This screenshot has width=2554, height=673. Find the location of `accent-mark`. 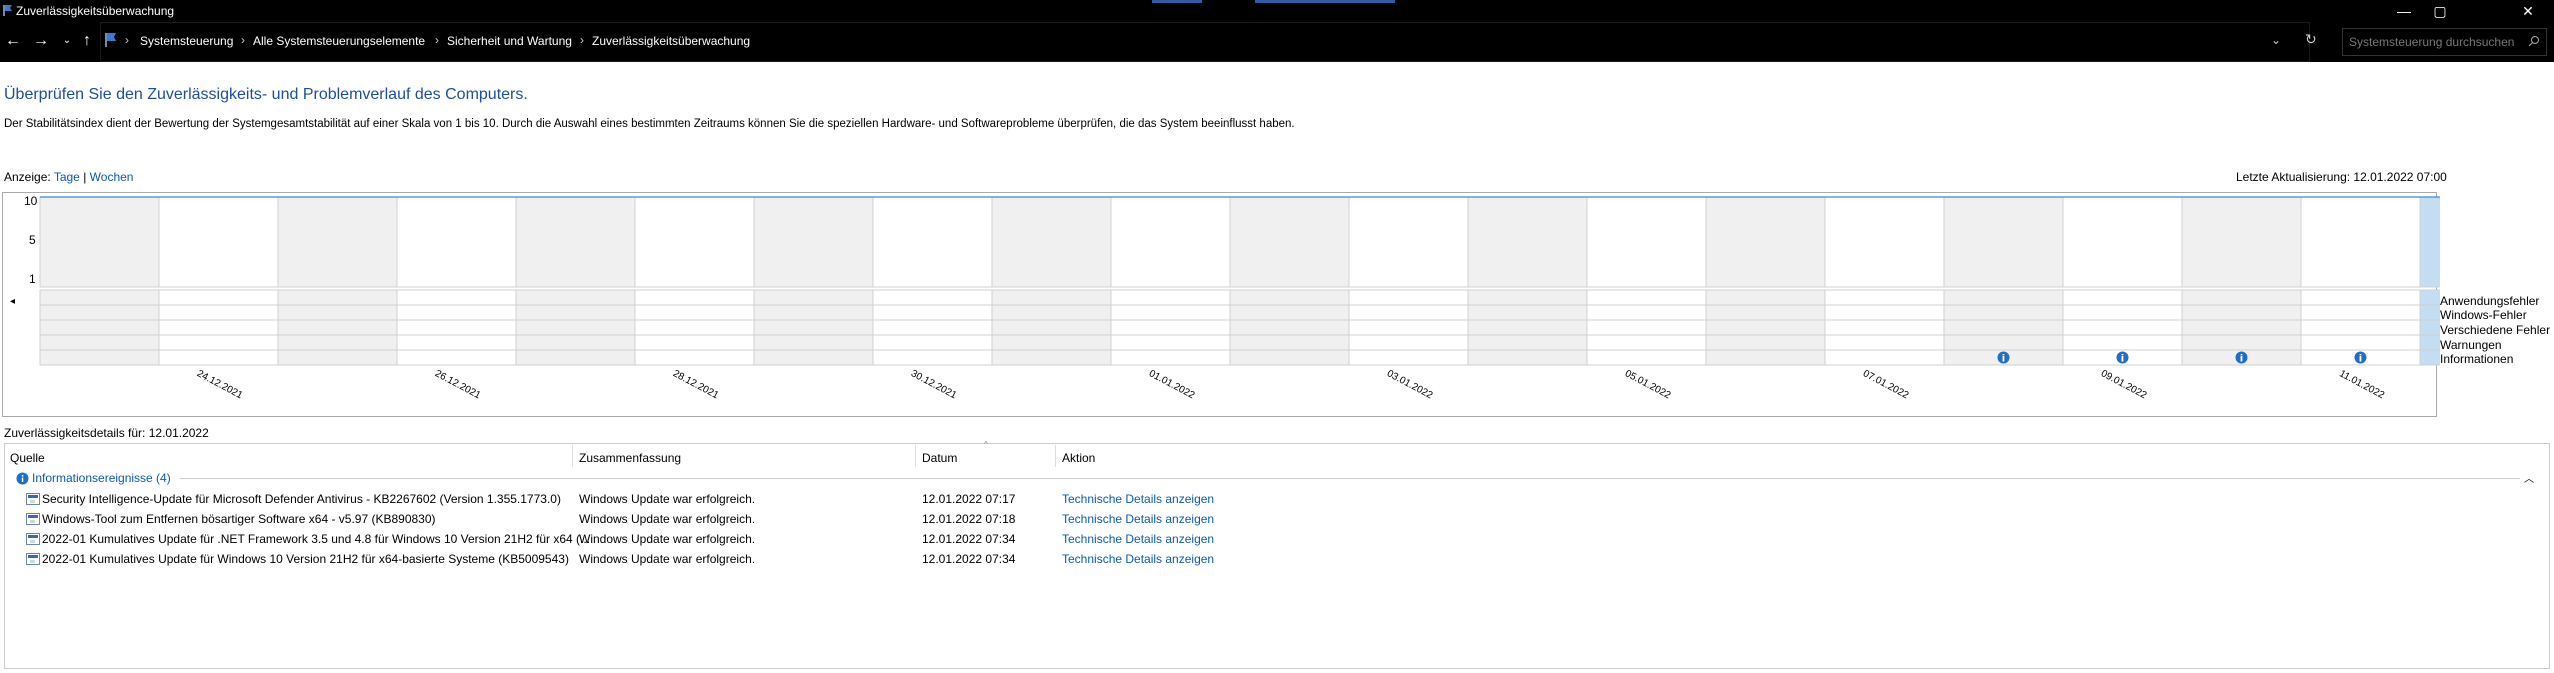

accent-mark is located at coordinates (1177, 1).